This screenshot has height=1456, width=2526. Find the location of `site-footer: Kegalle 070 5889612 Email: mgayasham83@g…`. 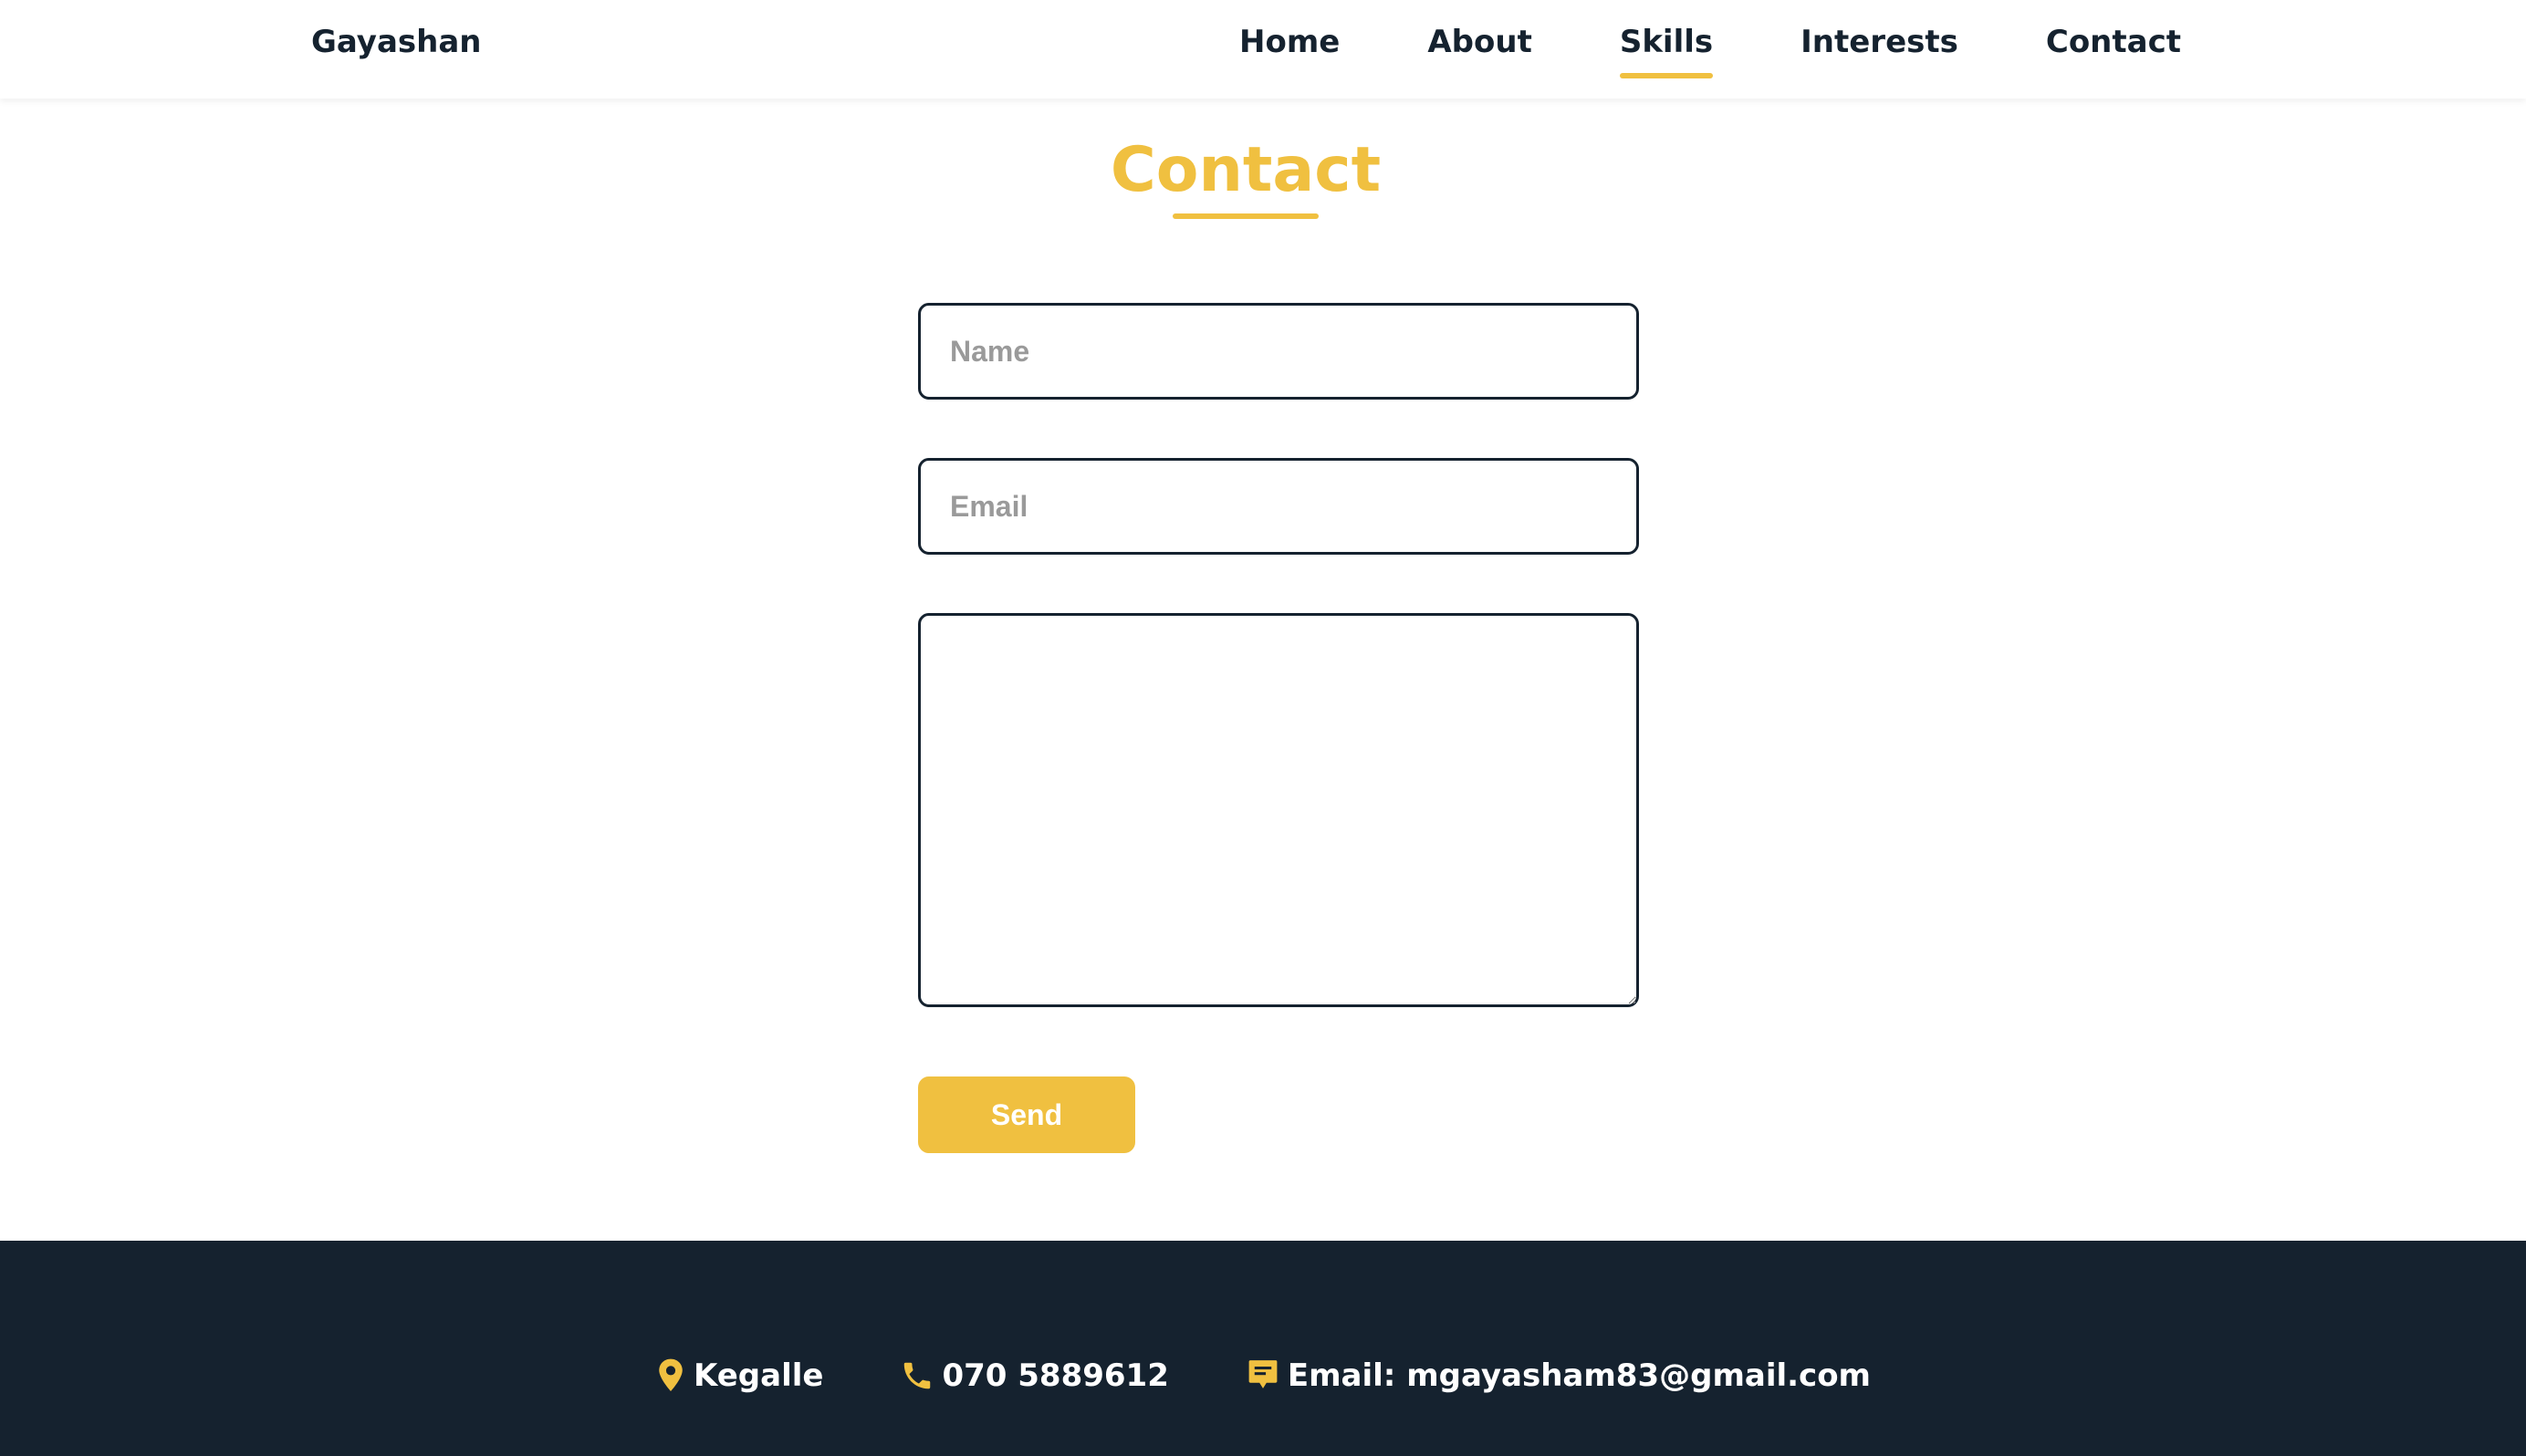

site-footer: Kegalle 070 5889612 Email: mgayasham83@g… is located at coordinates (1263, 1348).